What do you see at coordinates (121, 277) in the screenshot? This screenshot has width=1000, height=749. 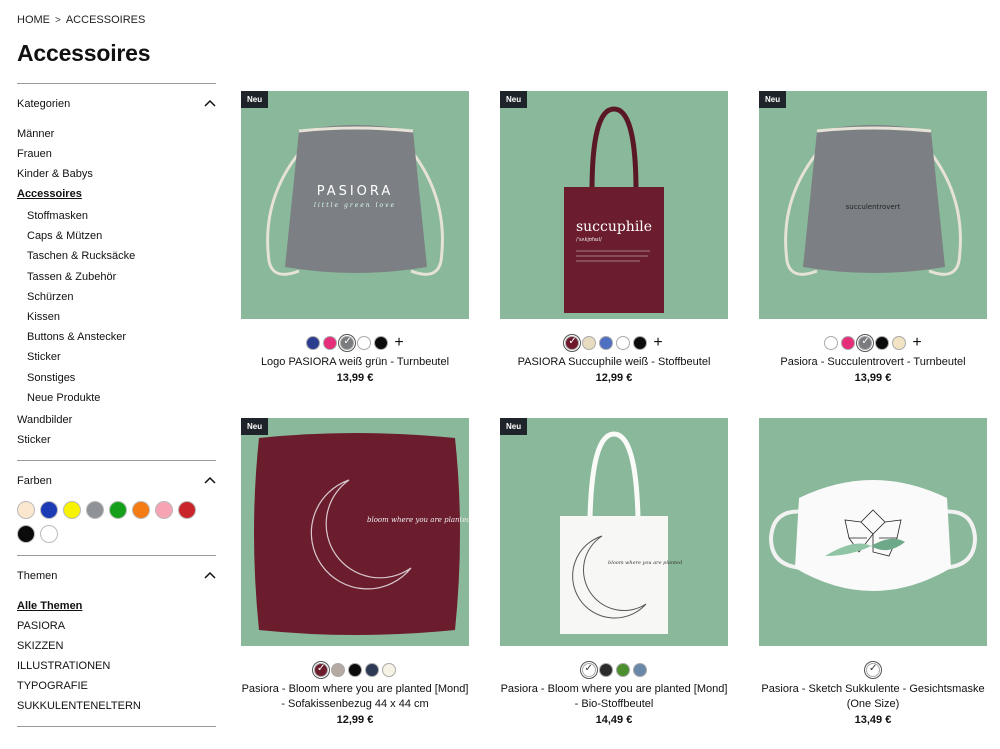 I see `subcategory-item: Tassen & Zubehör` at bounding box center [121, 277].